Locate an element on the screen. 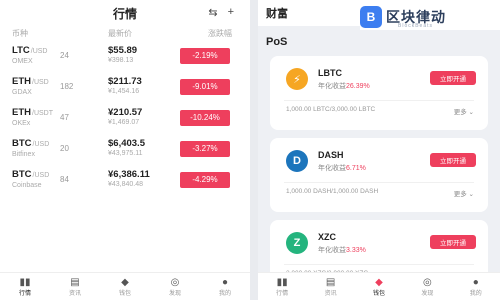  volume: 24 is located at coordinates (64, 55).